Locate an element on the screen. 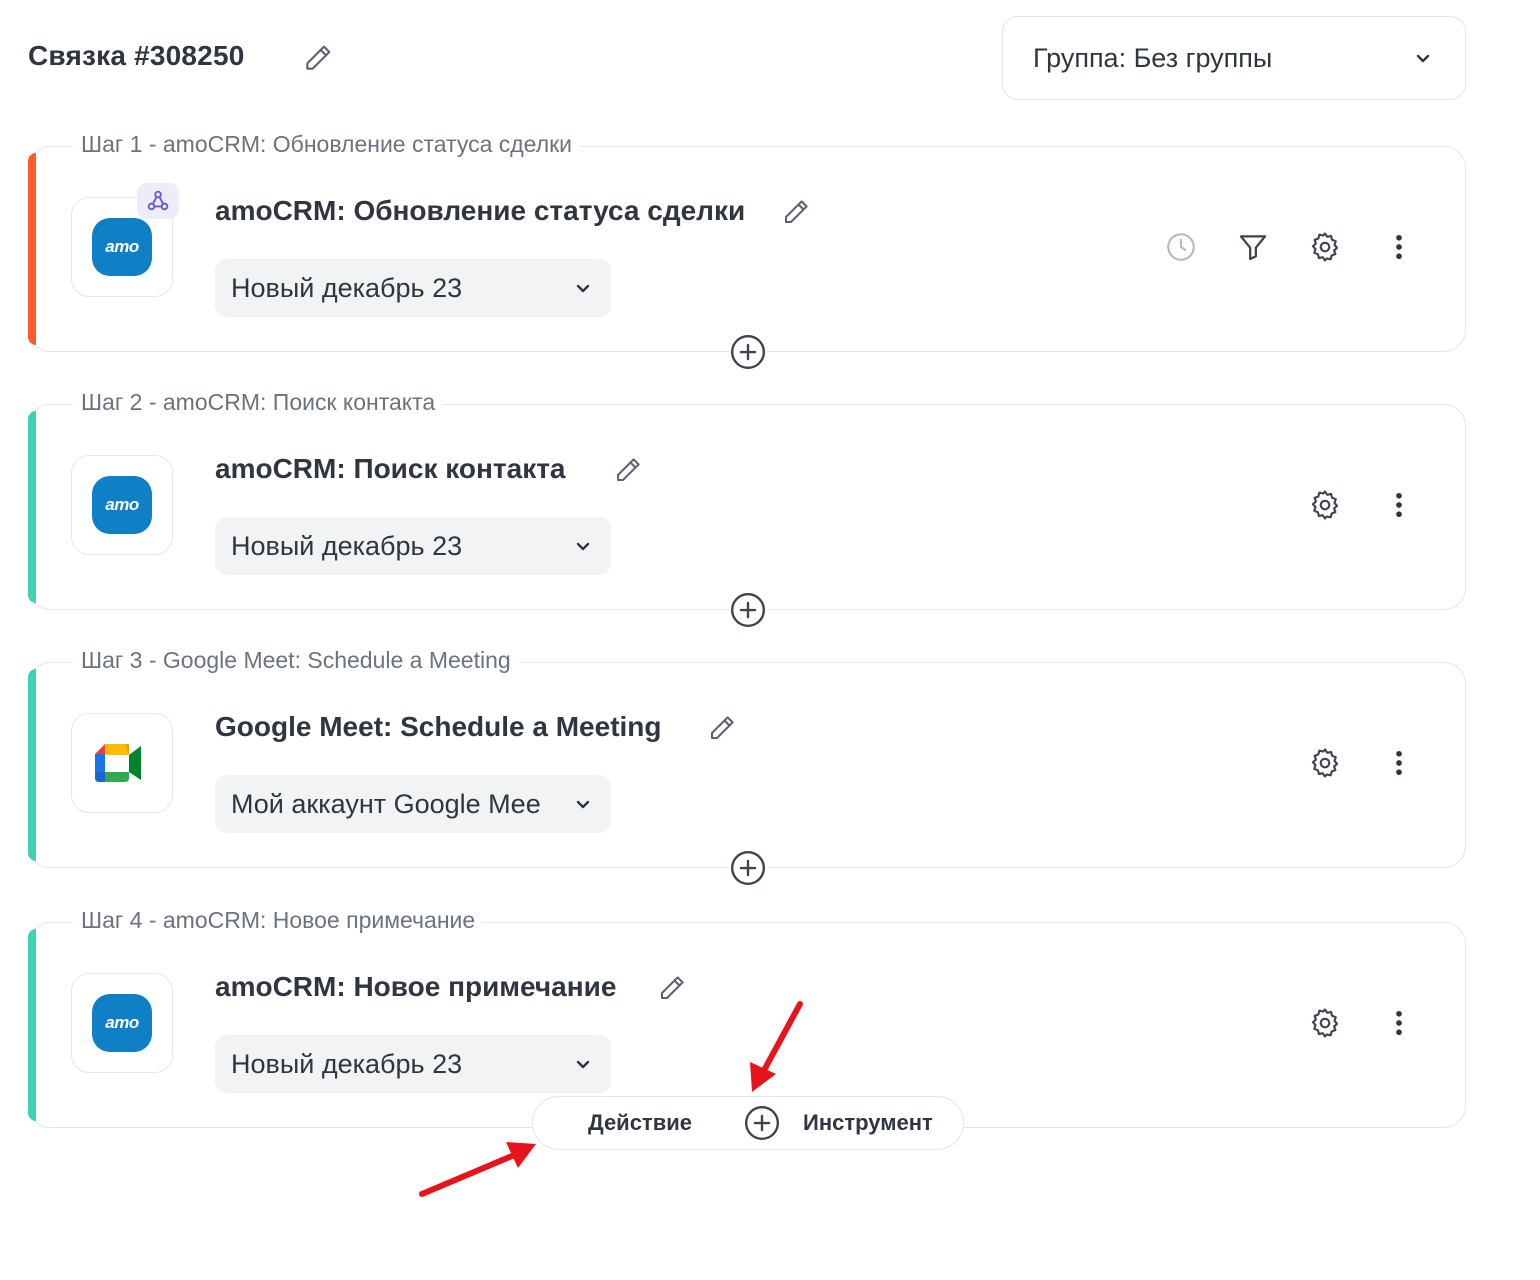 This screenshot has height=1280, width=1540. webhook-badge is located at coordinates (158, 201).